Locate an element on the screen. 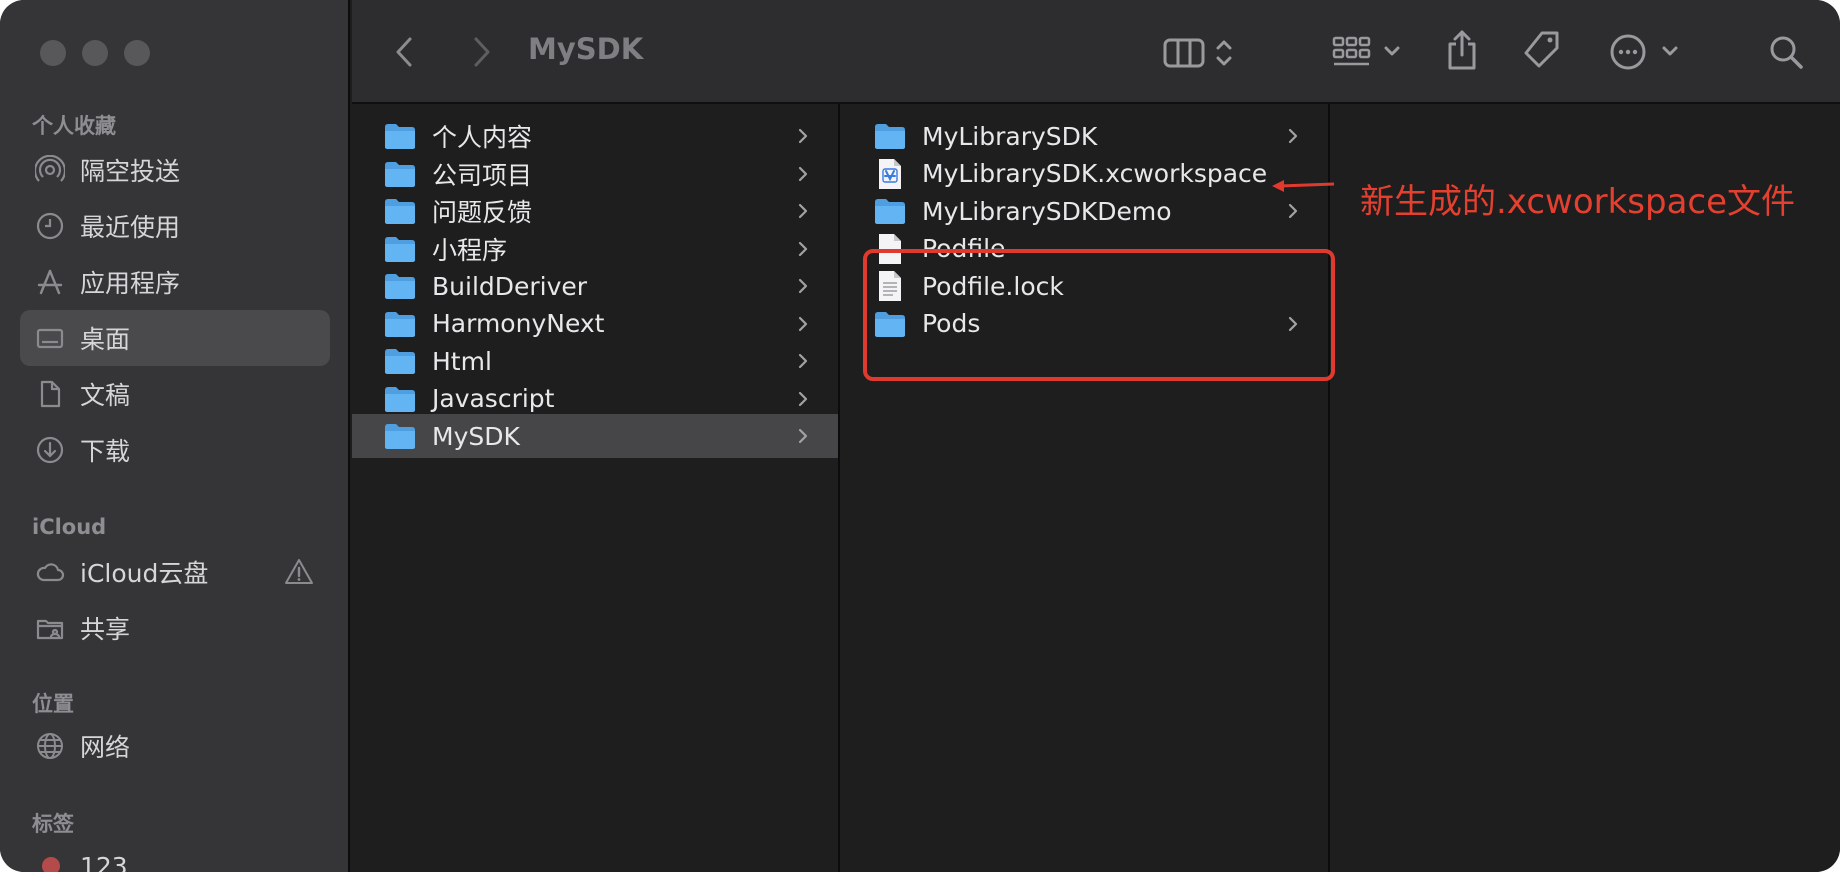  more-actions-button is located at coordinates (1646, 52).